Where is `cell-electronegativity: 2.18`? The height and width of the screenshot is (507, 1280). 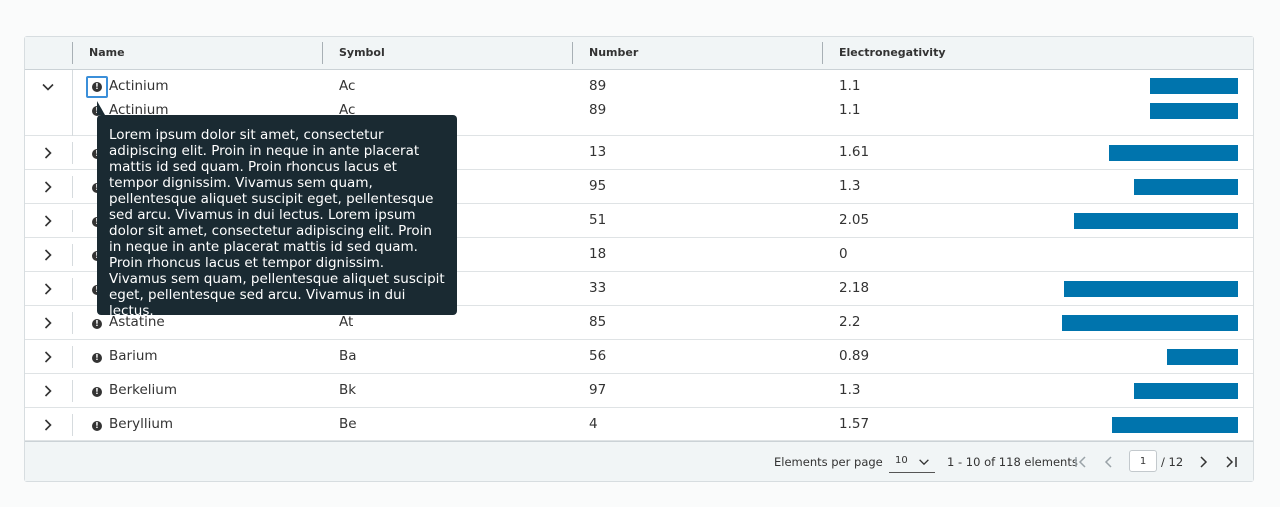 cell-electronegativity: 2.18 is located at coordinates (854, 288).